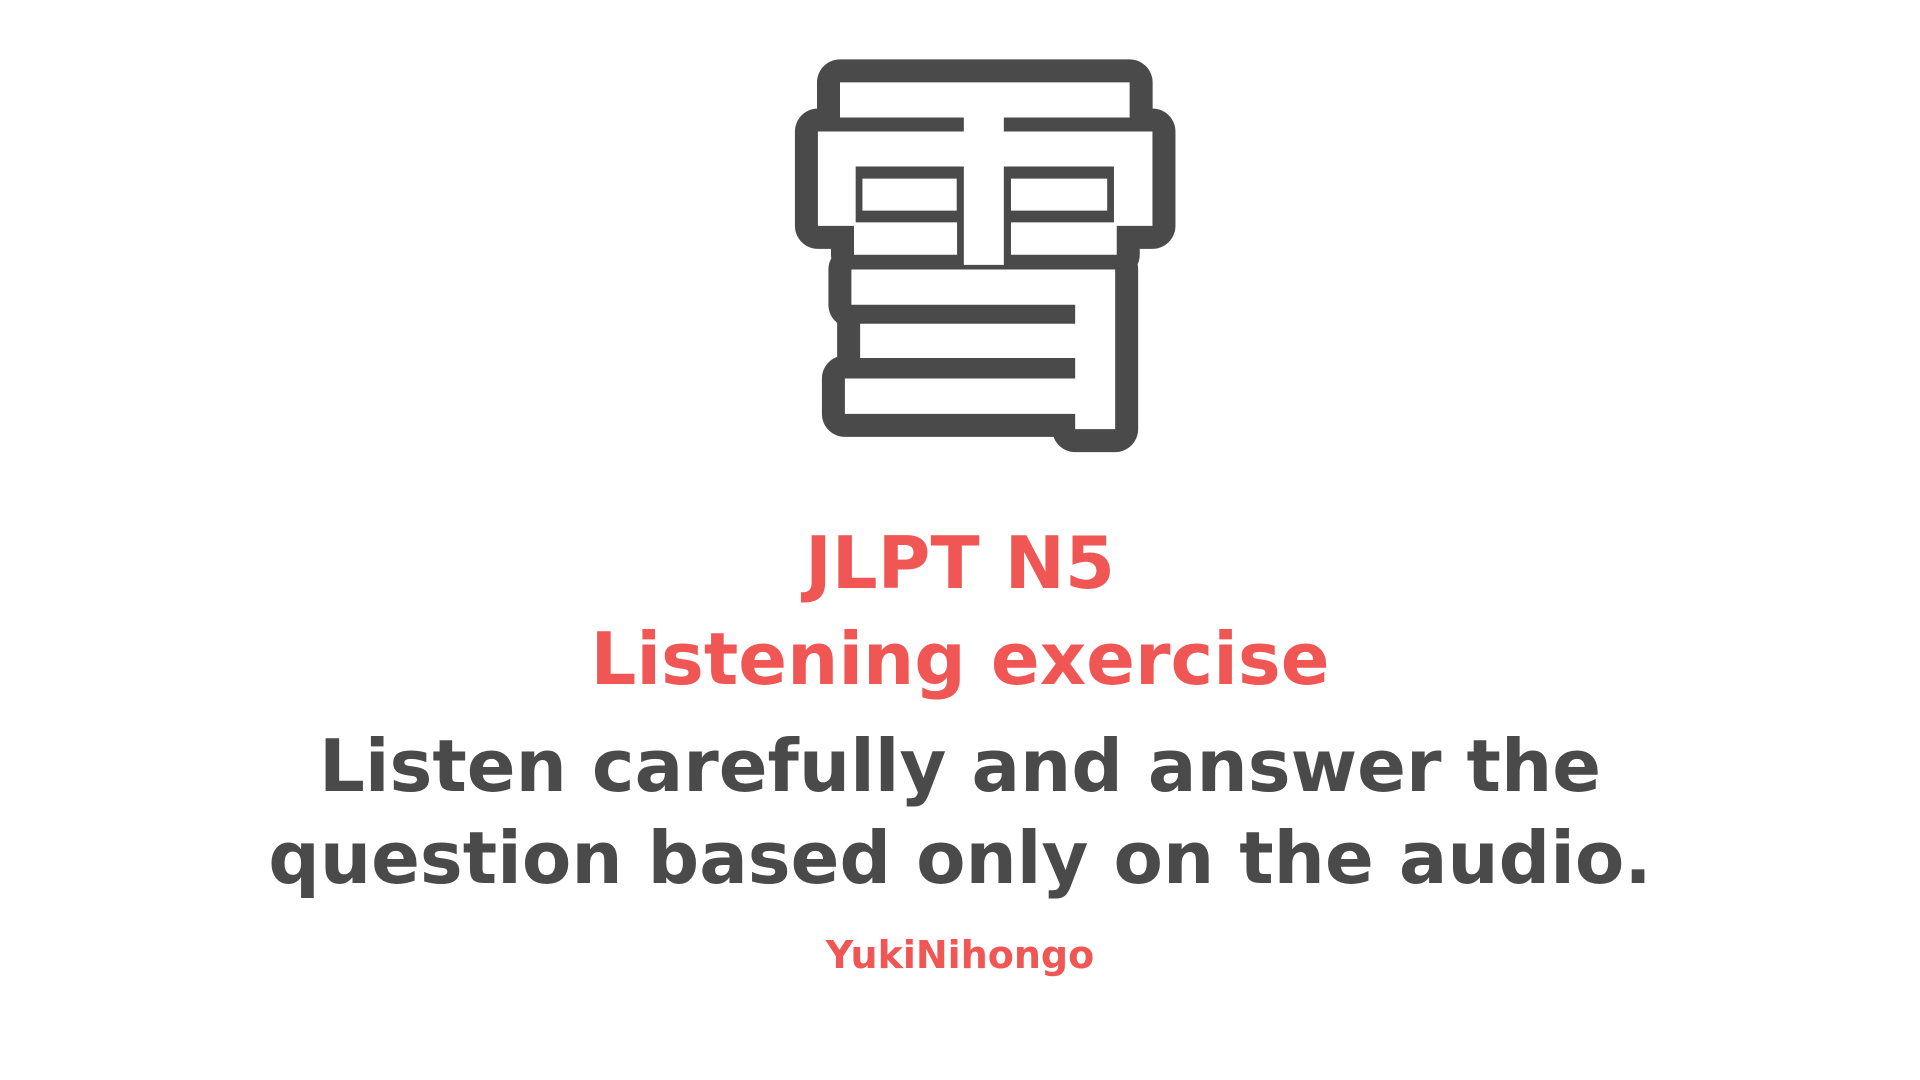 Image resolution: width=1920 pixels, height=1080 pixels. What do you see at coordinates (960, 858) in the screenshot?
I see `instruction-line-2: question based only on the audio.` at bounding box center [960, 858].